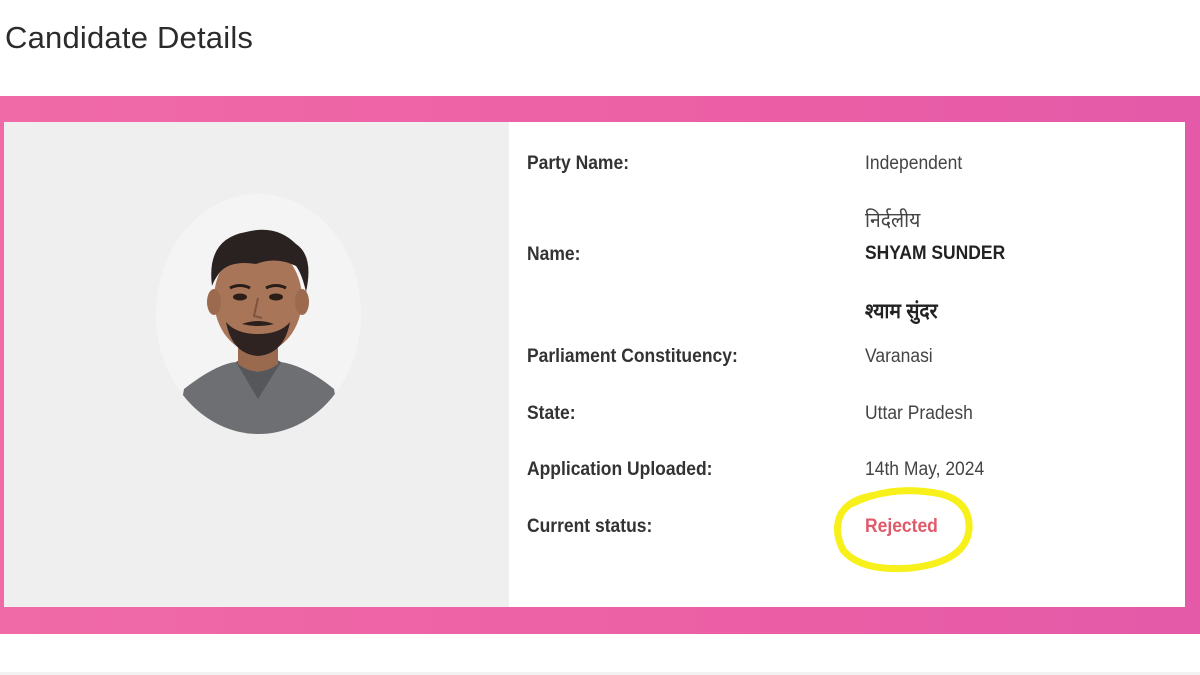 The image size is (1200, 675). What do you see at coordinates (590, 526) in the screenshot?
I see `current-status-label: Current status:` at bounding box center [590, 526].